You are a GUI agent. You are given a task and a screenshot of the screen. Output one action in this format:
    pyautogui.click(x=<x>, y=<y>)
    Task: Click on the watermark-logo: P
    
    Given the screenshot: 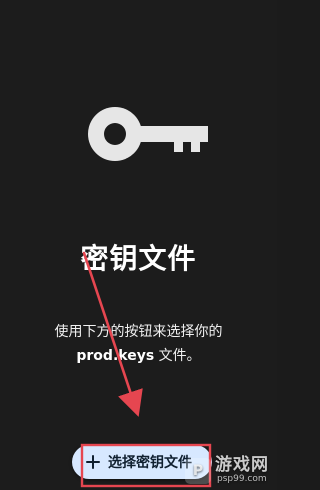 What is the action you would take?
    pyautogui.click(x=198, y=471)
    